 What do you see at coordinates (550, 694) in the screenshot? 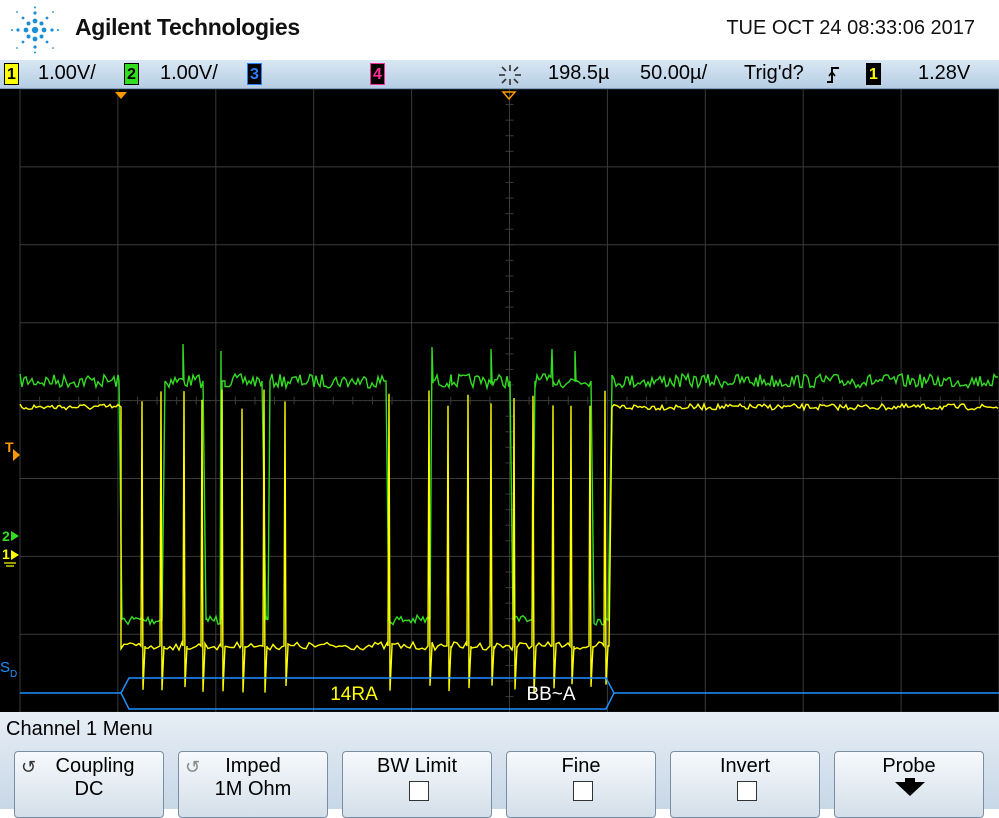
I see `decode-ascii: BB~A` at bounding box center [550, 694].